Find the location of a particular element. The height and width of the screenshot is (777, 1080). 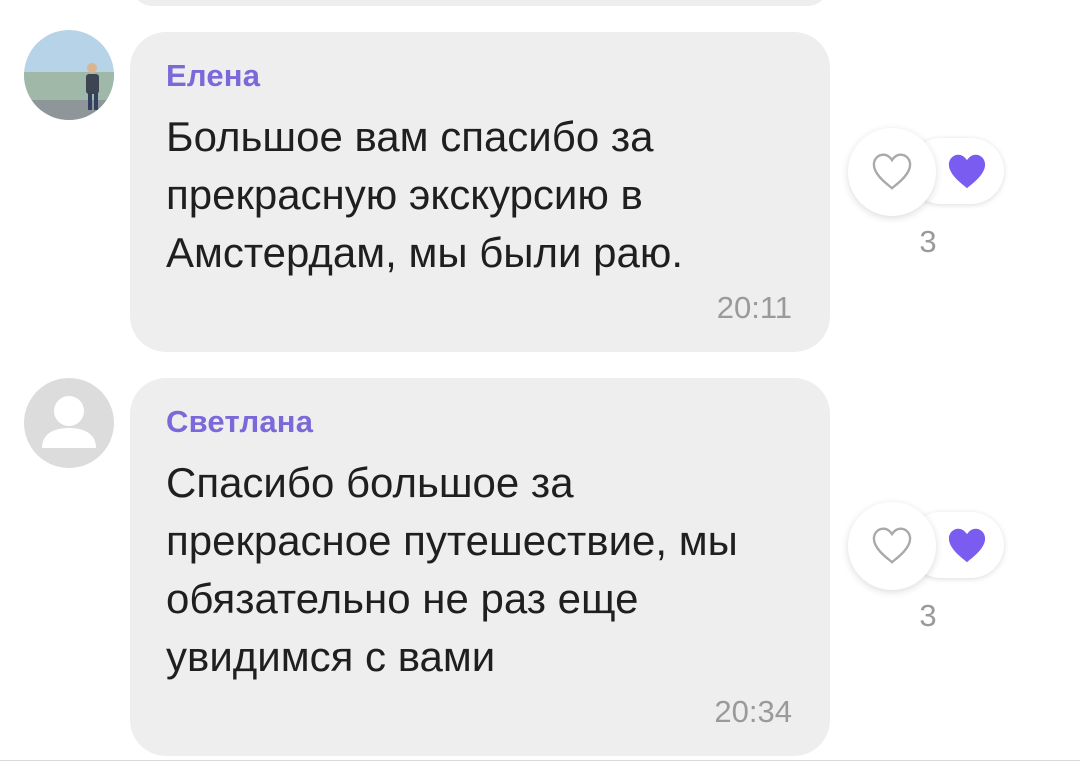

default-user-icon is located at coordinates (69, 423).